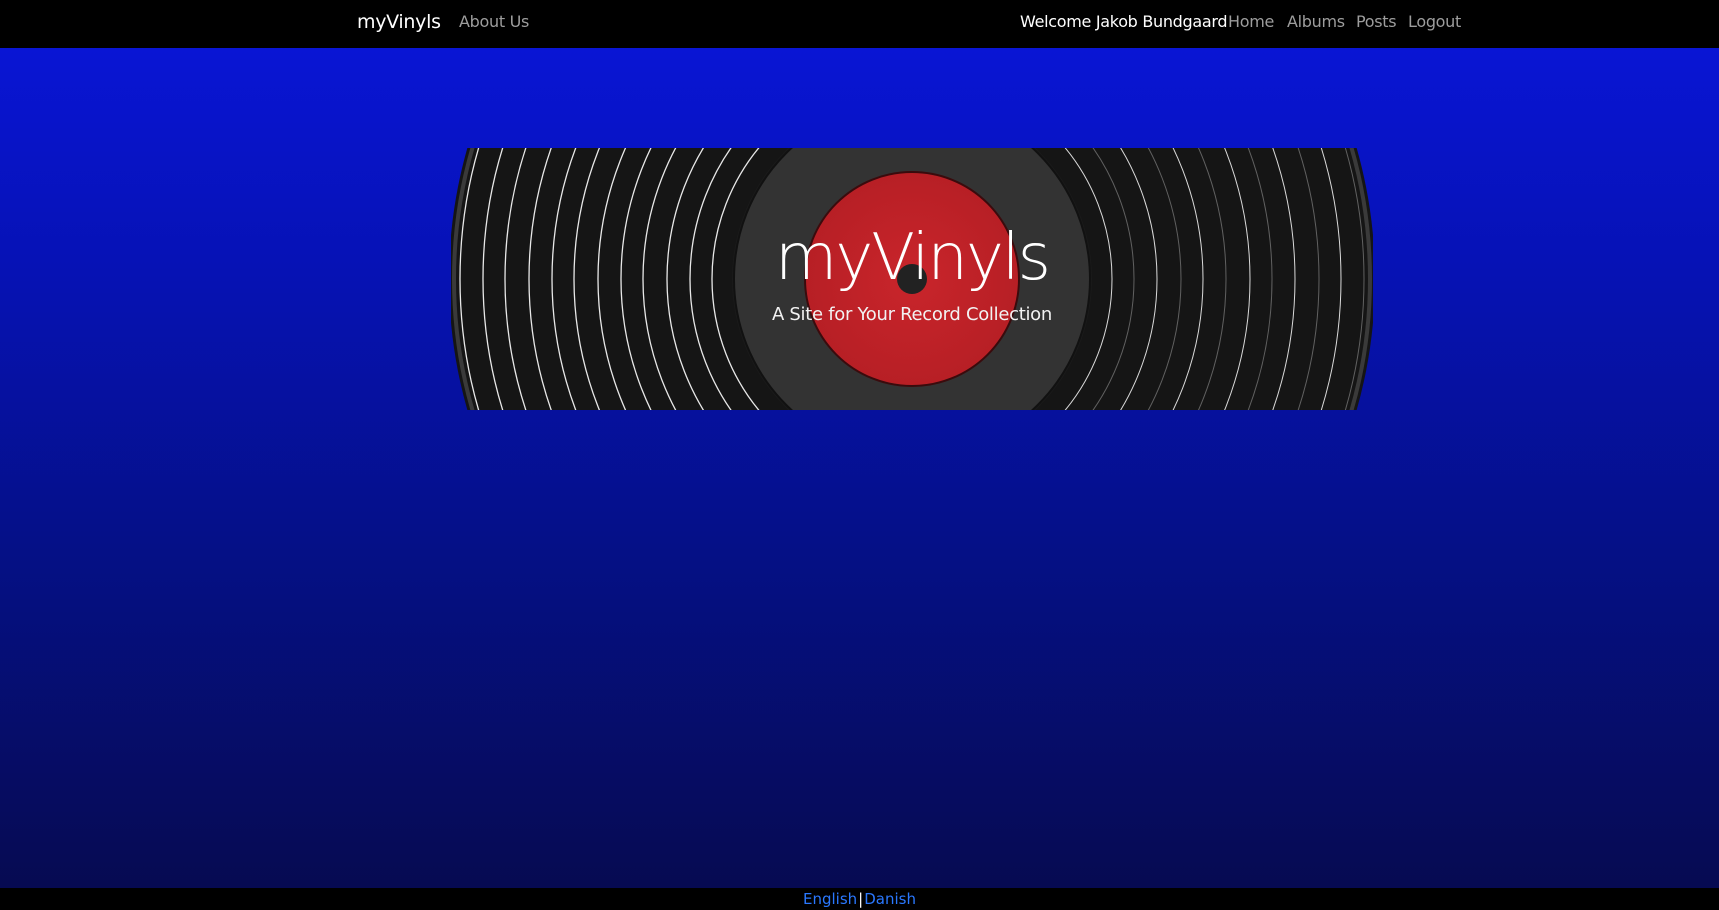  I want to click on language-english-link: English, so click(830, 899).